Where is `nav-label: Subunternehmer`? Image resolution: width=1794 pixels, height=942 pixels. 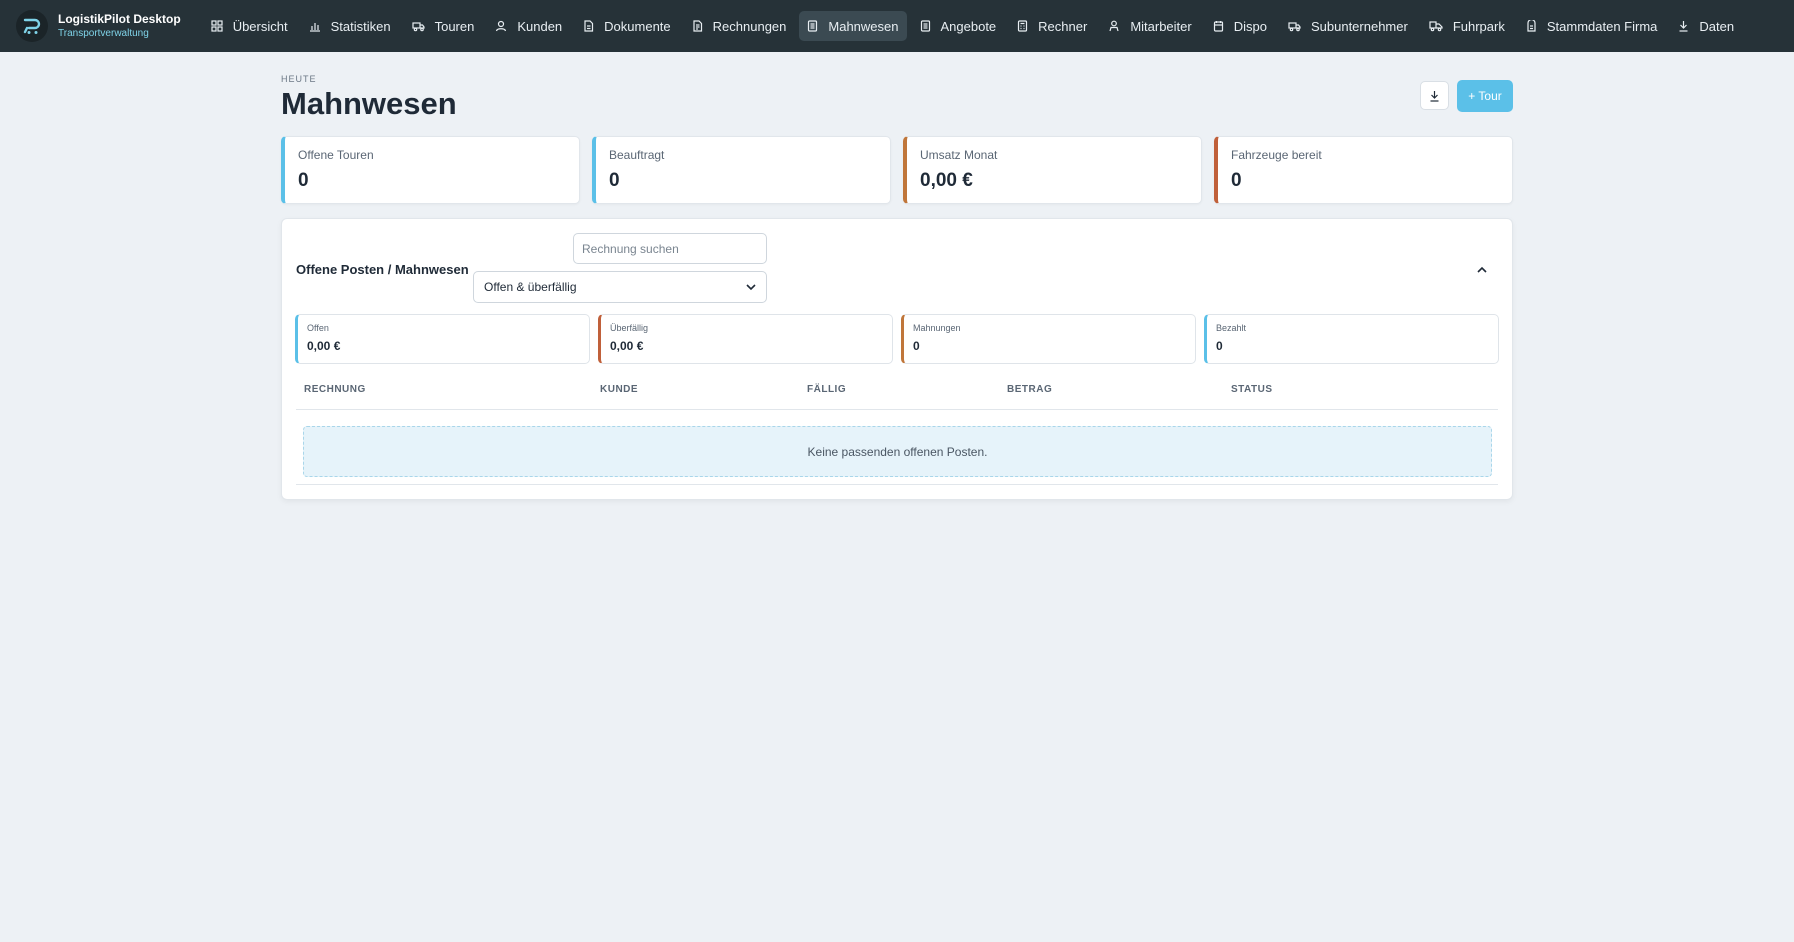
nav-label: Subunternehmer is located at coordinates (1359, 26).